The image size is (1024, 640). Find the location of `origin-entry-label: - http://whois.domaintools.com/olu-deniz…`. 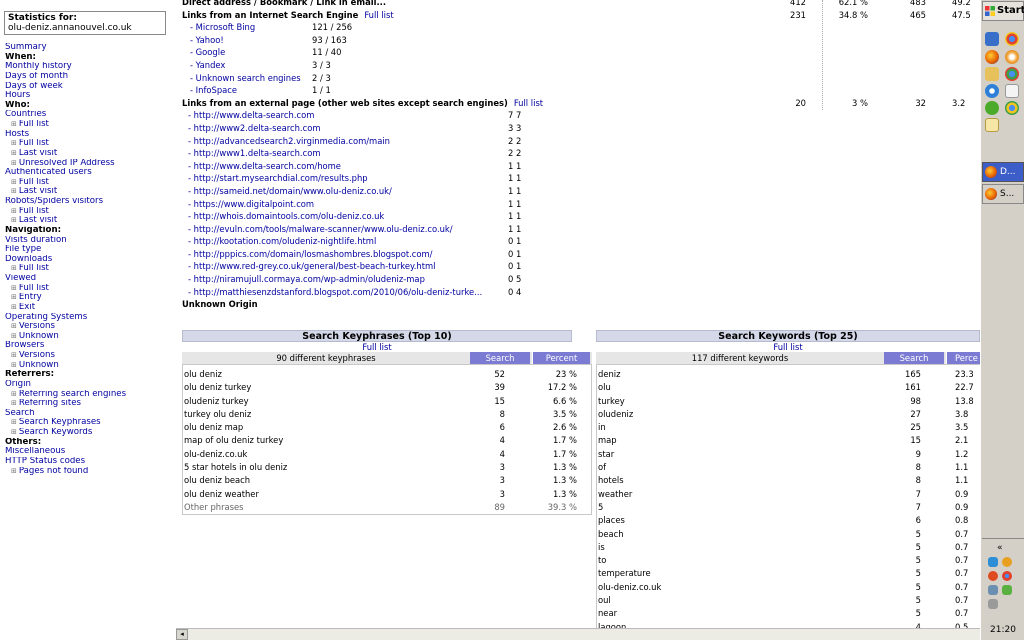

origin-entry-label: - http://whois.domaintools.com/olu-deniz… is located at coordinates (283, 216).